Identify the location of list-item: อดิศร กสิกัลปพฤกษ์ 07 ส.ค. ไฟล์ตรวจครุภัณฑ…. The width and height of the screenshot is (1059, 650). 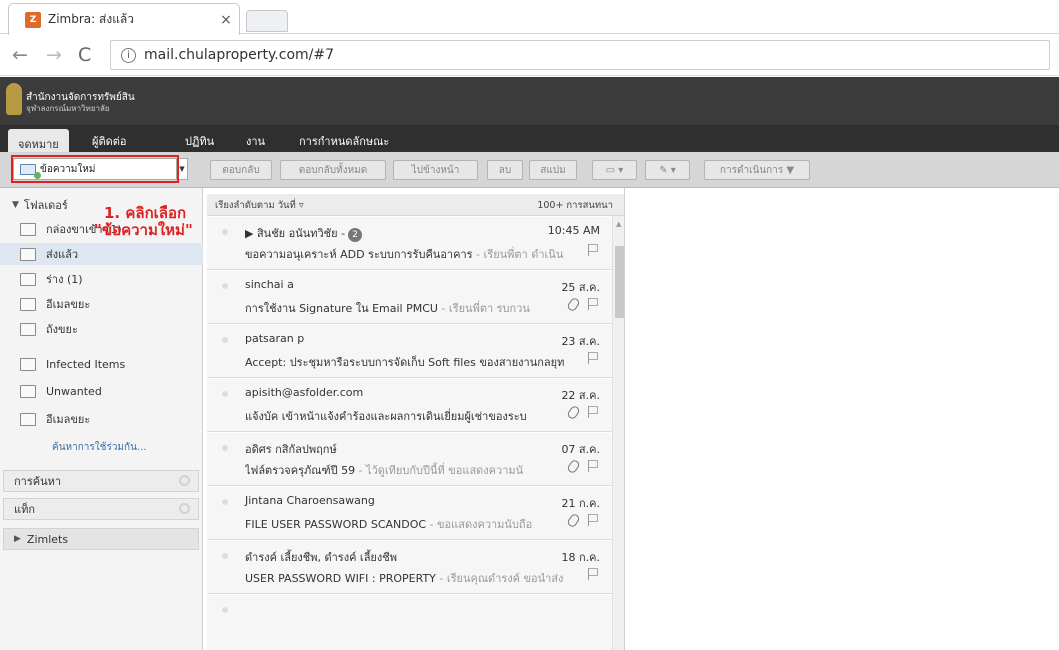
(409, 459).